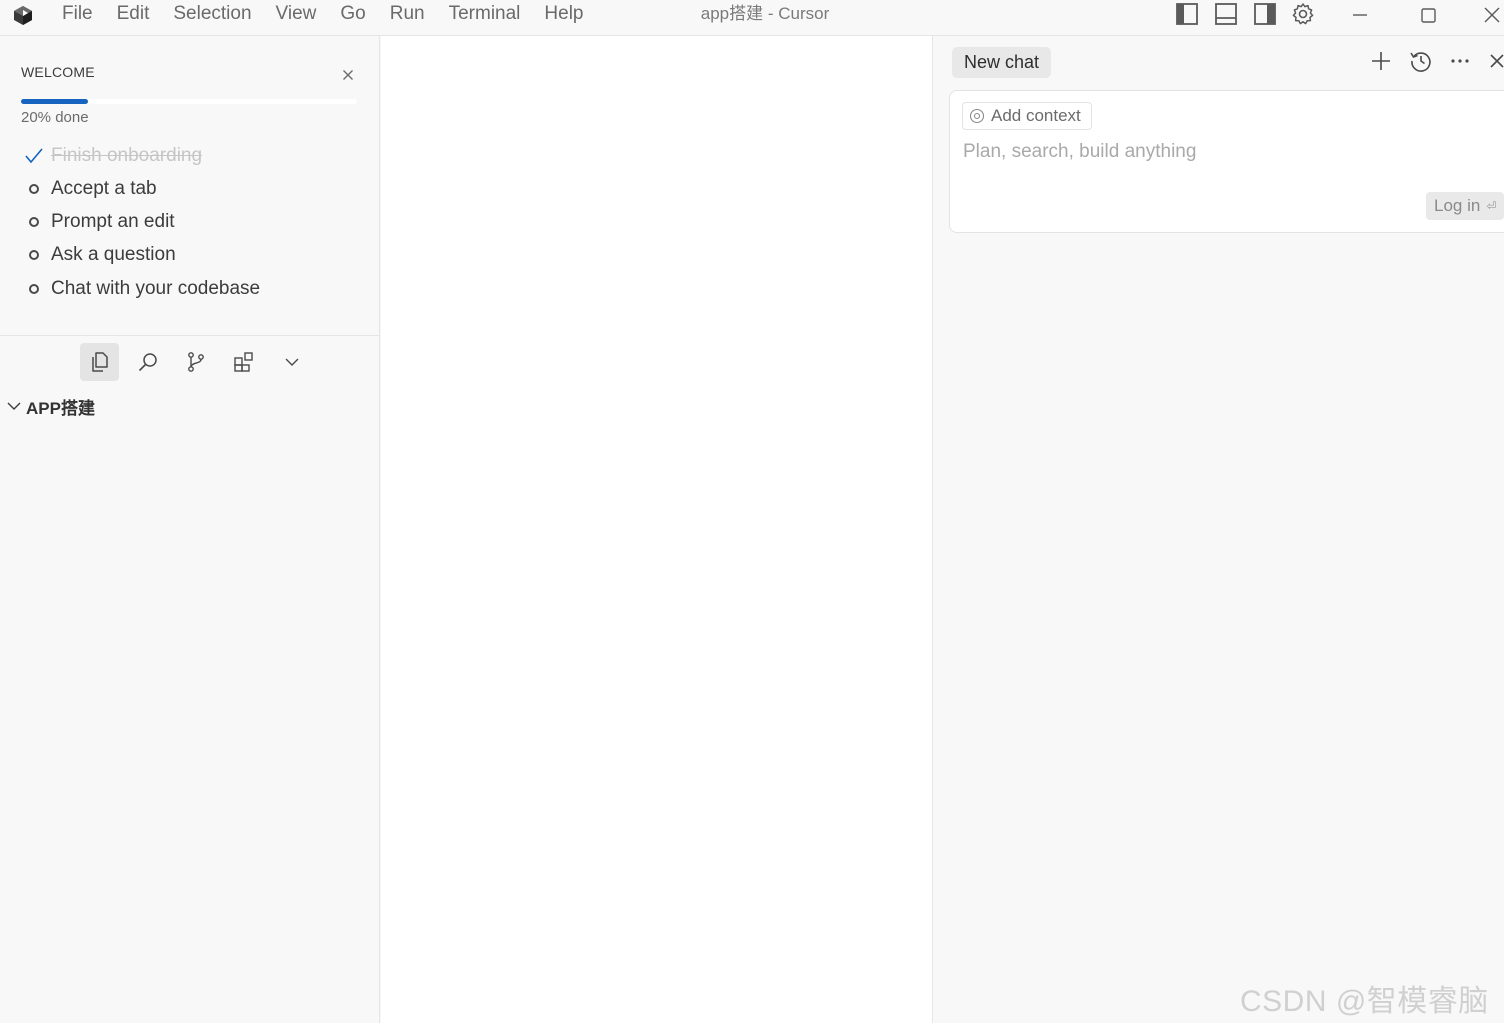  I want to click on settings-gear-icon, so click(1303, 14).